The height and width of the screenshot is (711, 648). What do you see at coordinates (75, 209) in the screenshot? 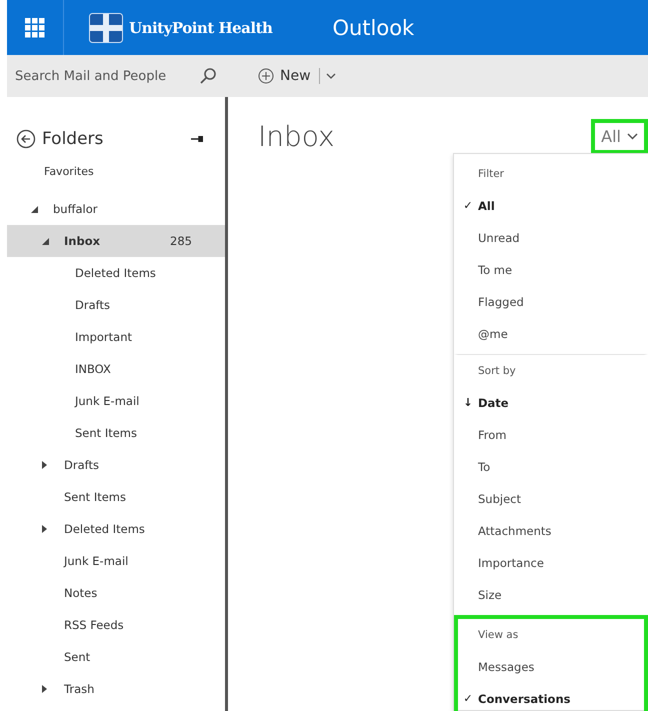
I see `folder-name: buffalor` at bounding box center [75, 209].